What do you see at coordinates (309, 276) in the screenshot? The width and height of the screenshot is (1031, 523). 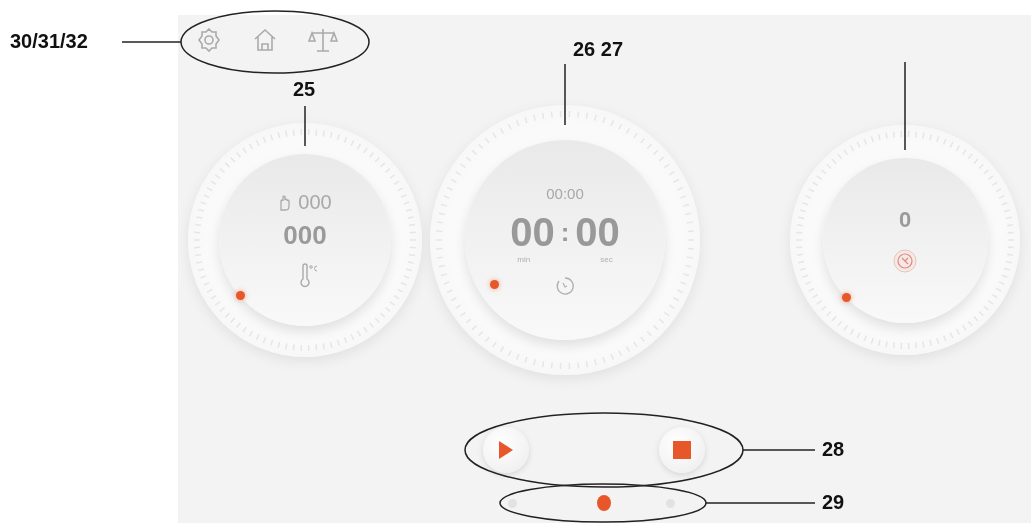 I see `thermometer-icon` at bounding box center [309, 276].